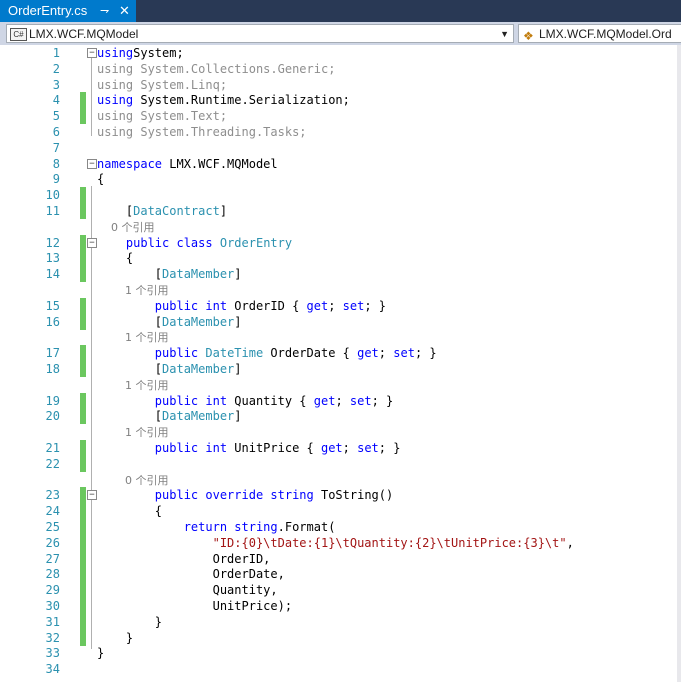  I want to click on line-number: 26, so click(52, 542).